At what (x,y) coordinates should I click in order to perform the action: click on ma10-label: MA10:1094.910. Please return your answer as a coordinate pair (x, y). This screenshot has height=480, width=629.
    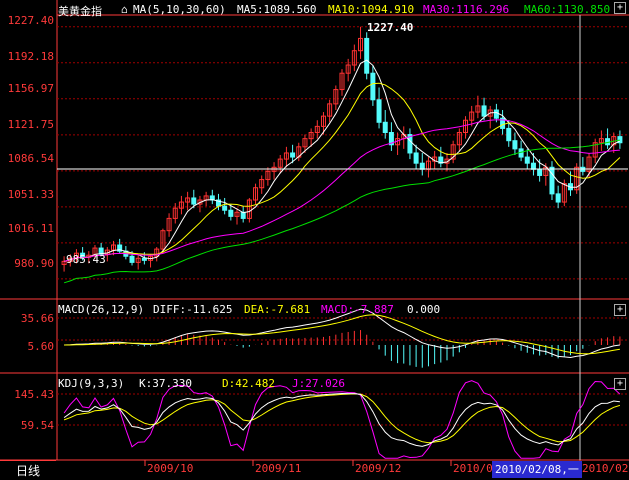
    Looking at the image, I should click on (371, 9).